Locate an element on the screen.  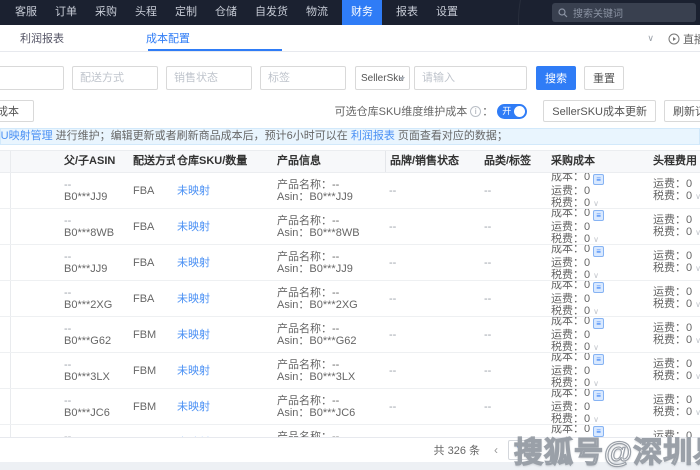
prev-page-icon: ‹ is located at coordinates (496, 450).